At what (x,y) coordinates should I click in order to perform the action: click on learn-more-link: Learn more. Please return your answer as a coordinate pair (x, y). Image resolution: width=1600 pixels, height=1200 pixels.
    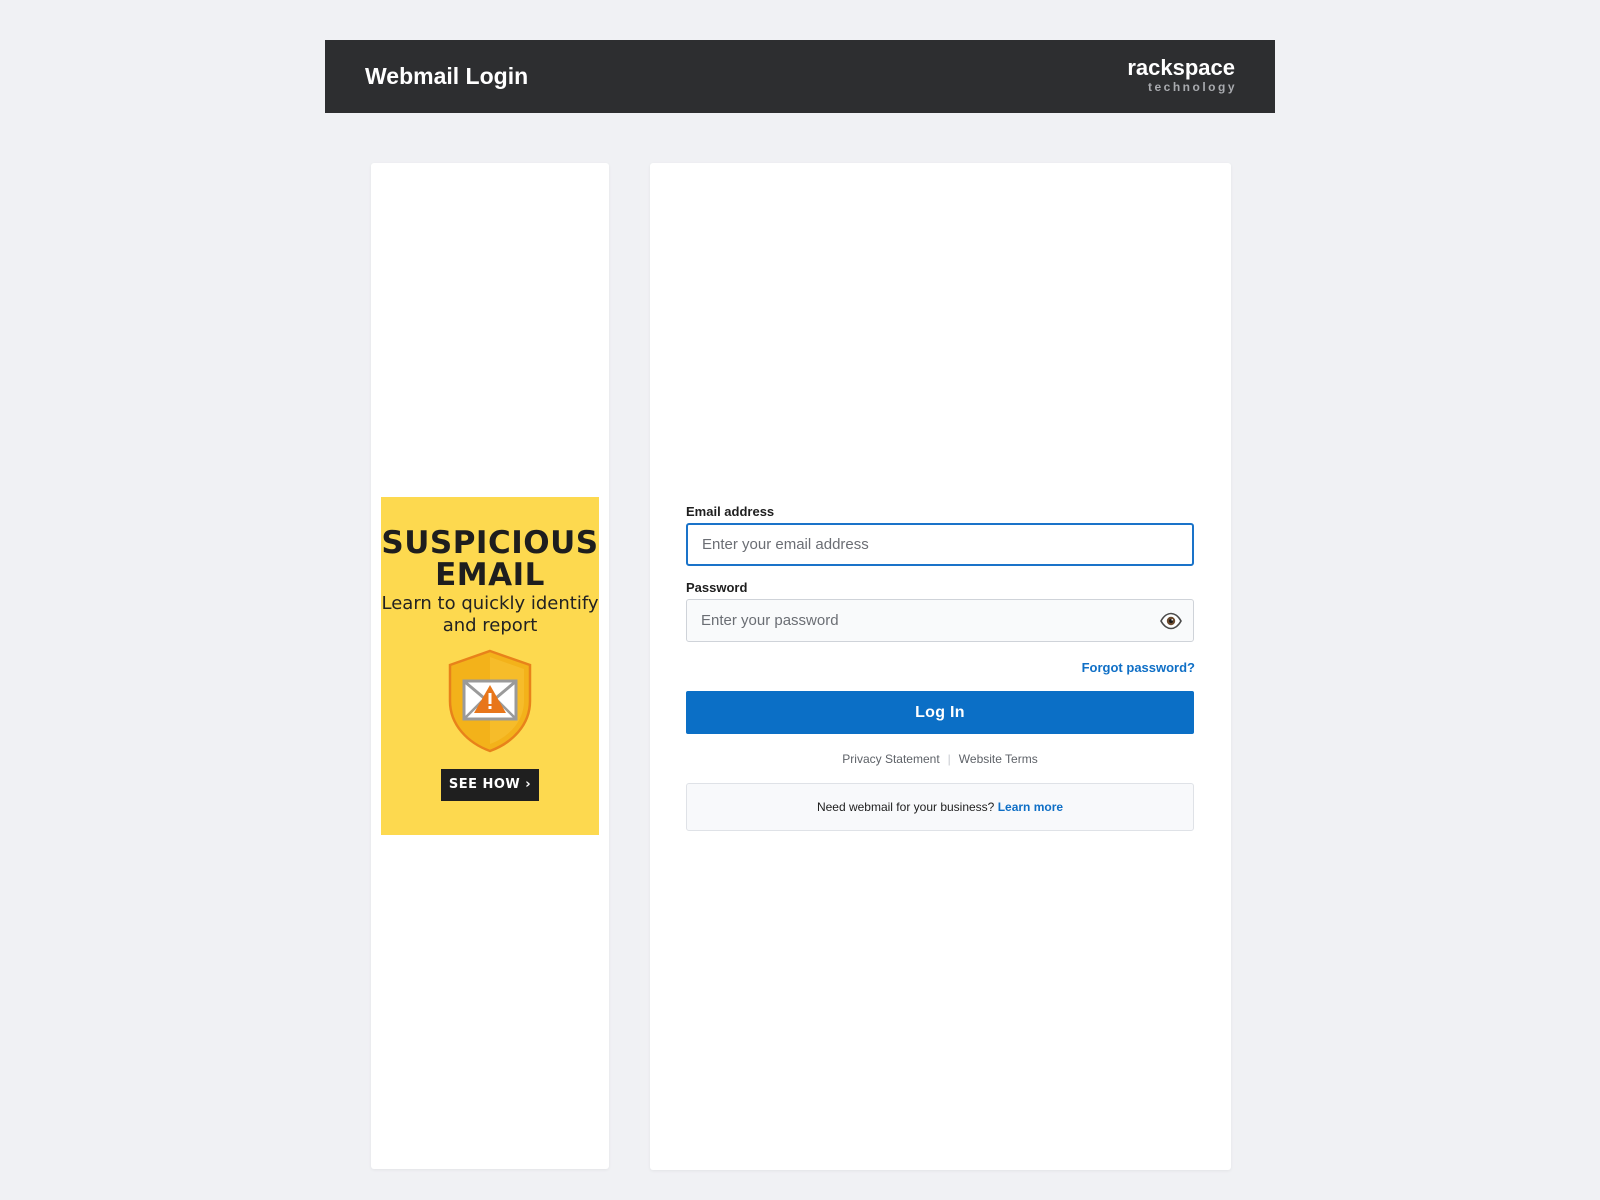
    Looking at the image, I should click on (1030, 807).